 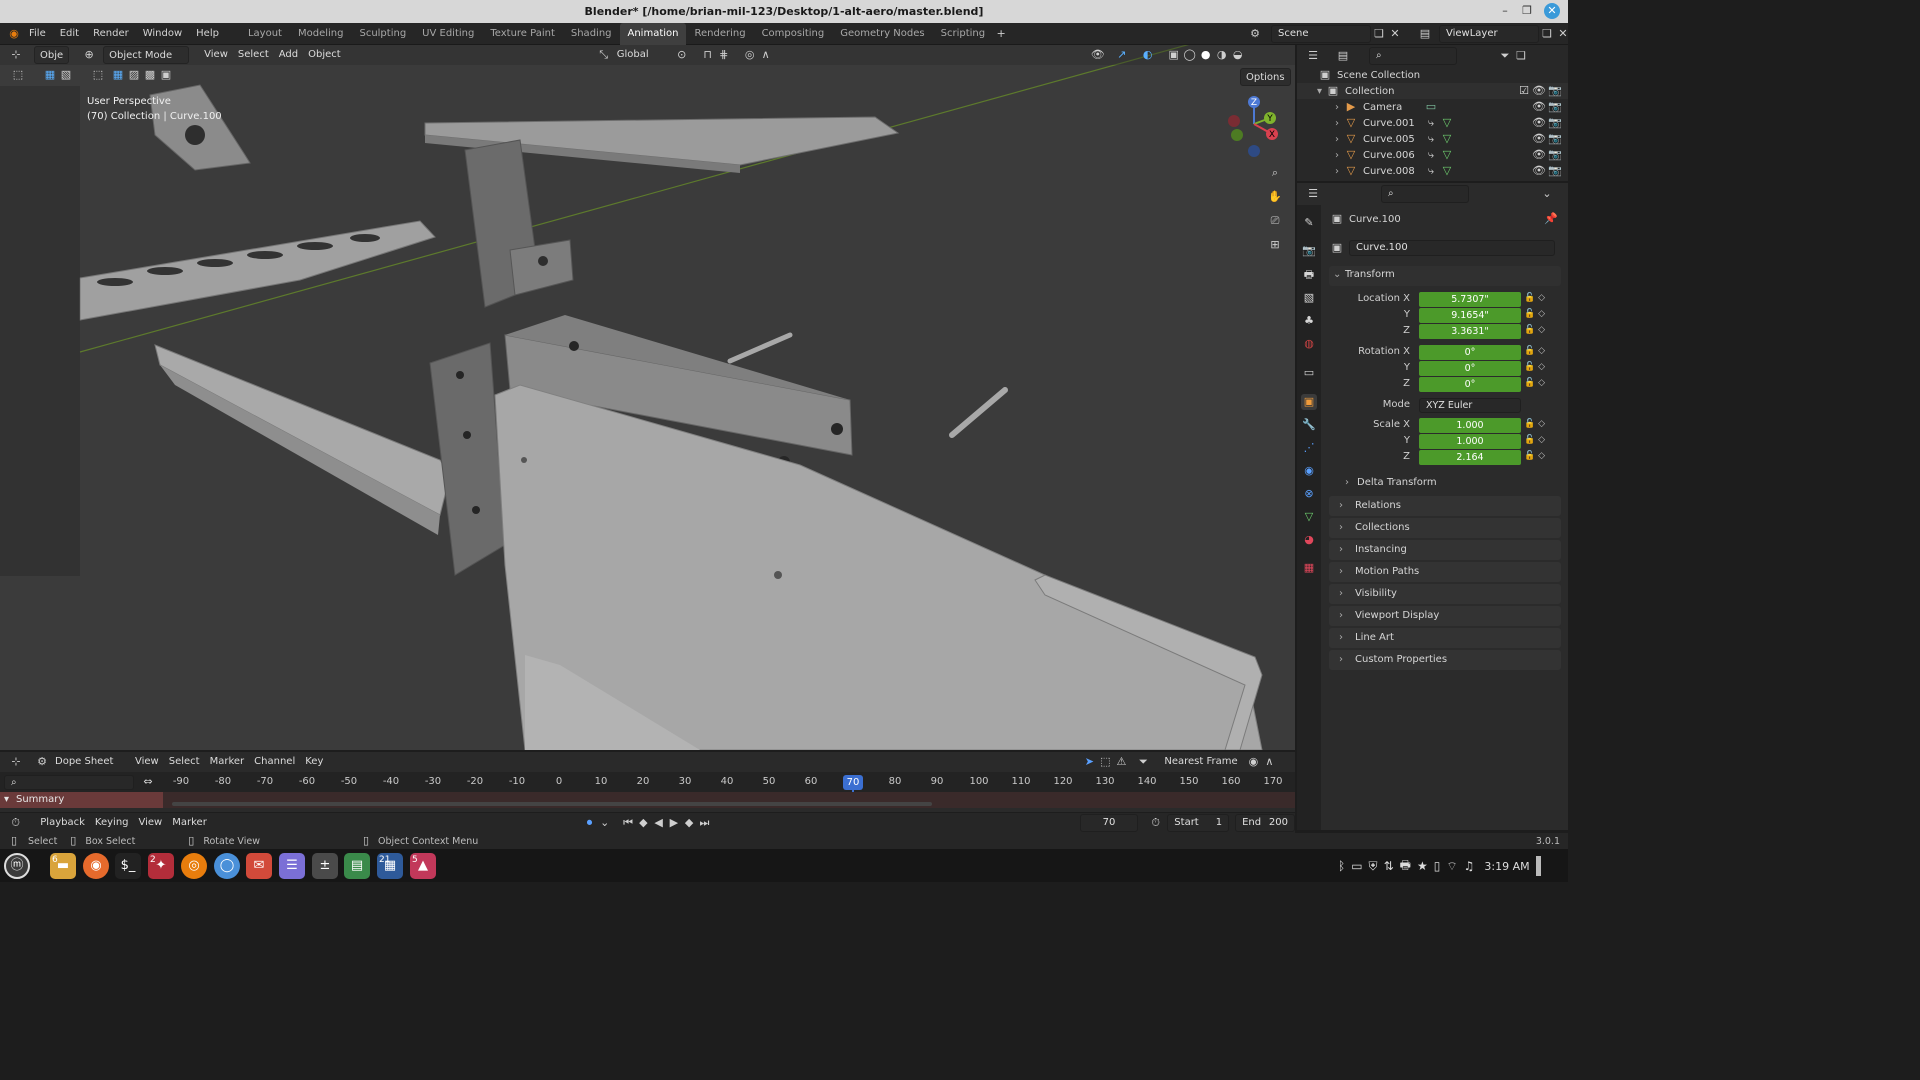 What do you see at coordinates (1432, 123) in the screenshot?
I see `outliner-item: › ▽ Curve.001 ⤷ ▽ 👁 📷` at bounding box center [1432, 123].